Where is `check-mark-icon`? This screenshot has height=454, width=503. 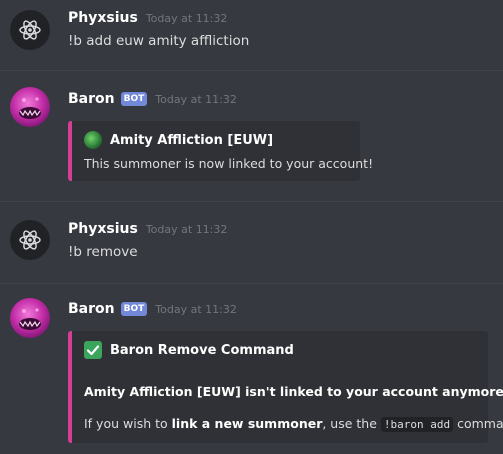 check-mark-icon is located at coordinates (93, 350).